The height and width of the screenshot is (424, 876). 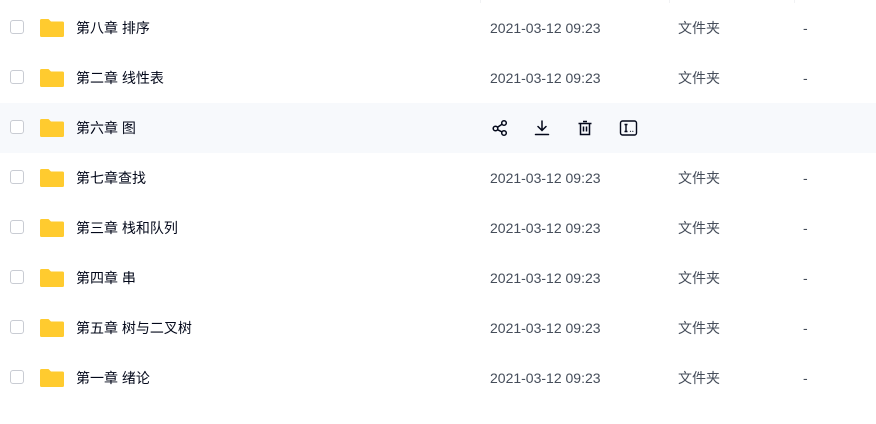 I want to click on file-row: 第一章 绪论 2021-03-12 09:23 文件夹 -, so click(x=438, y=378).